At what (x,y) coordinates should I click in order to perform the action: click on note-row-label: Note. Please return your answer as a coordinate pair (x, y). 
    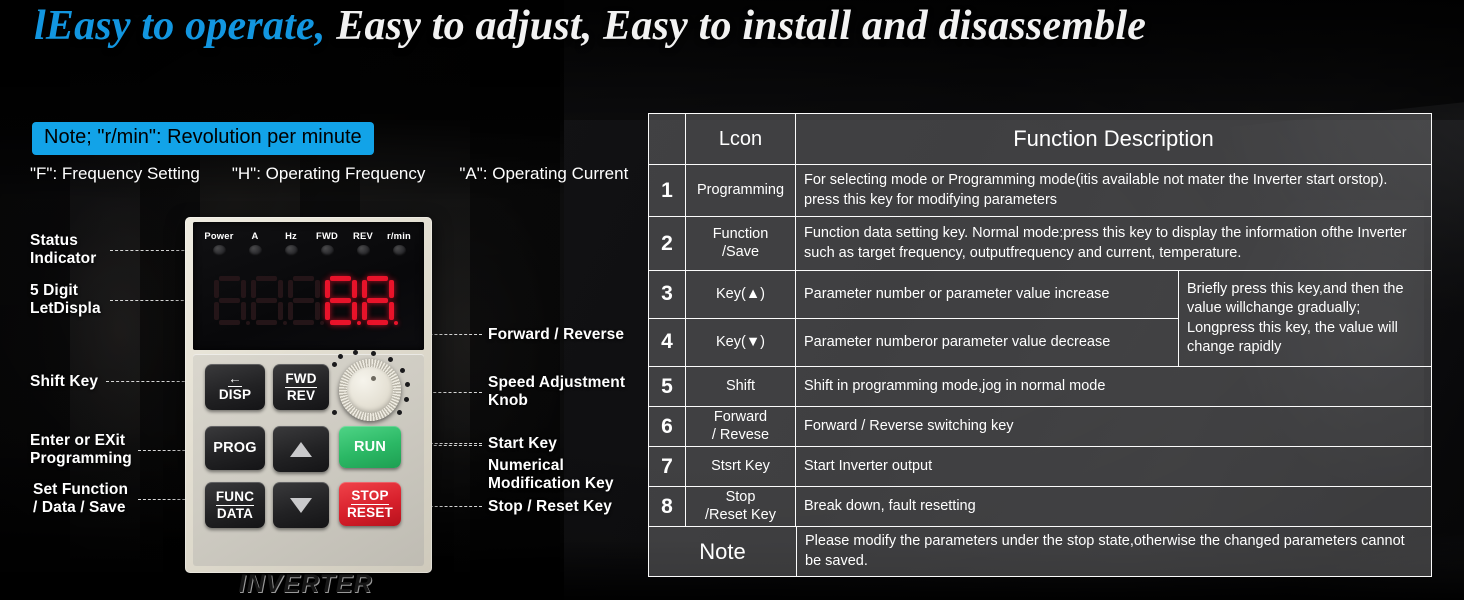
    Looking at the image, I should click on (723, 551).